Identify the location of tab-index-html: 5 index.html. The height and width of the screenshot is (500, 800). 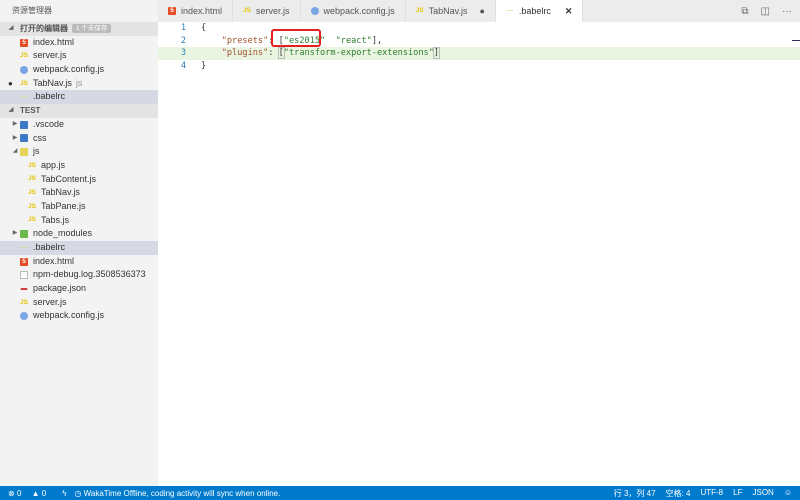
(196, 11).